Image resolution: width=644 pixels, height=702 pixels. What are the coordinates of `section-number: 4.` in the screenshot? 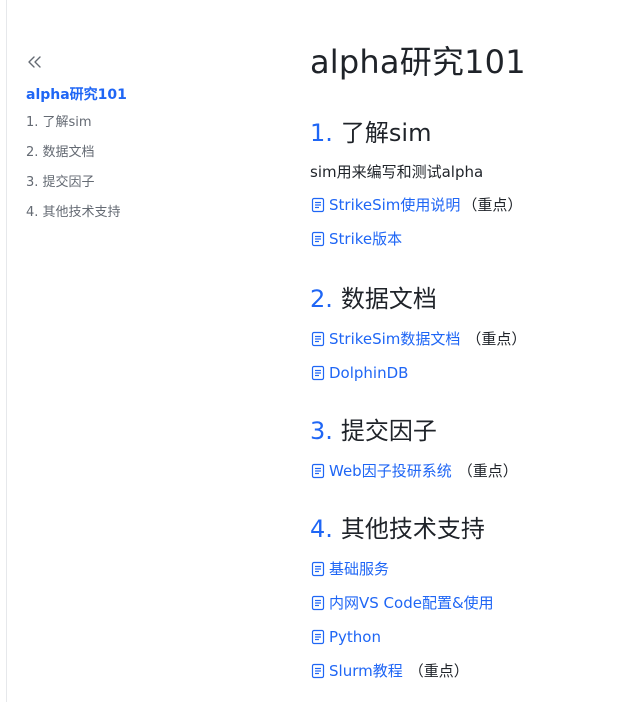 It's located at (321, 529).